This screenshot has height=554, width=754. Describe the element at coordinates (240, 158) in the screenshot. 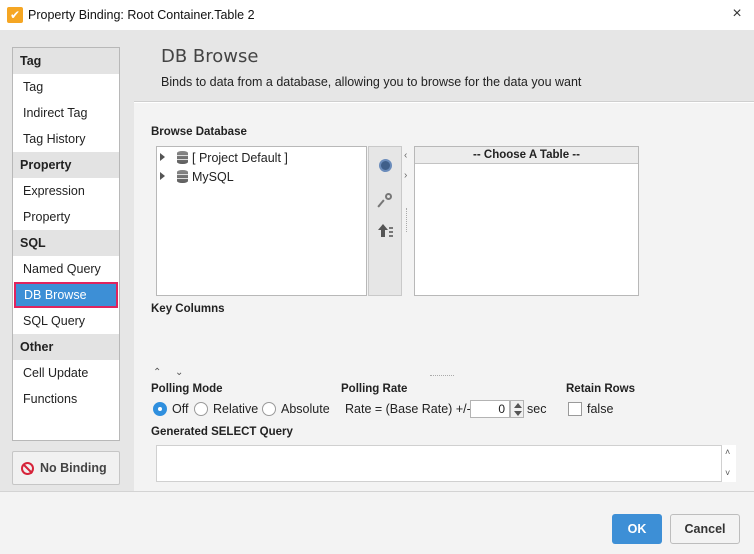

I see `tree-node-label: [ Project Default ]` at that location.